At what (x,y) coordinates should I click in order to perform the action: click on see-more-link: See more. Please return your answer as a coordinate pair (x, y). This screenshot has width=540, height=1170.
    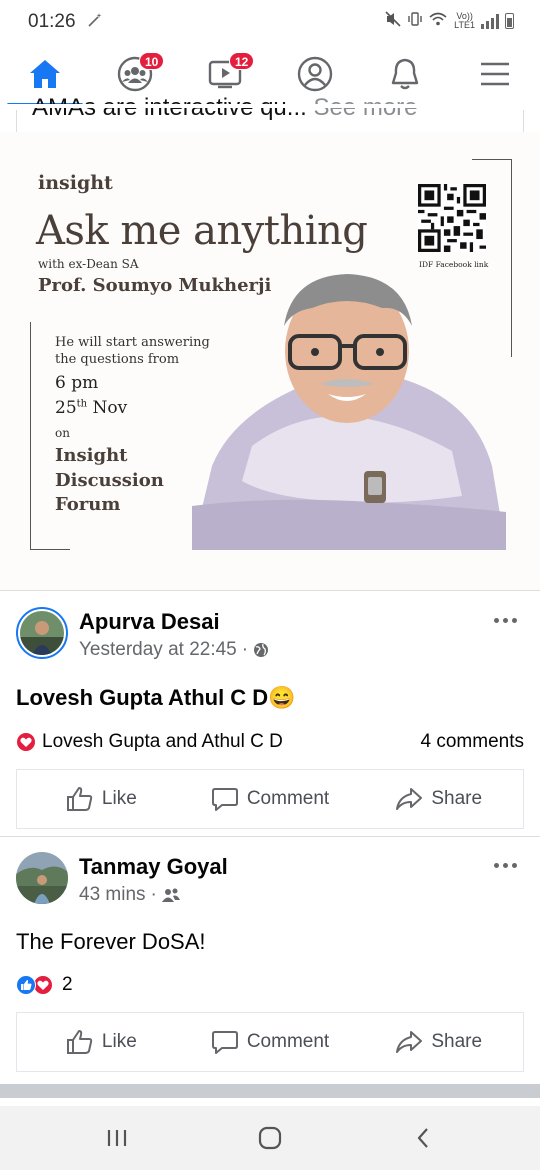
    Looking at the image, I should click on (362, 108).